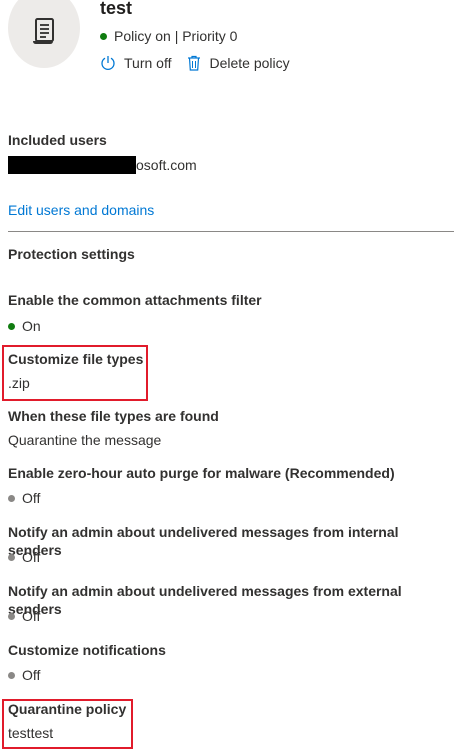  I want to click on avatar, so click(44, 34).